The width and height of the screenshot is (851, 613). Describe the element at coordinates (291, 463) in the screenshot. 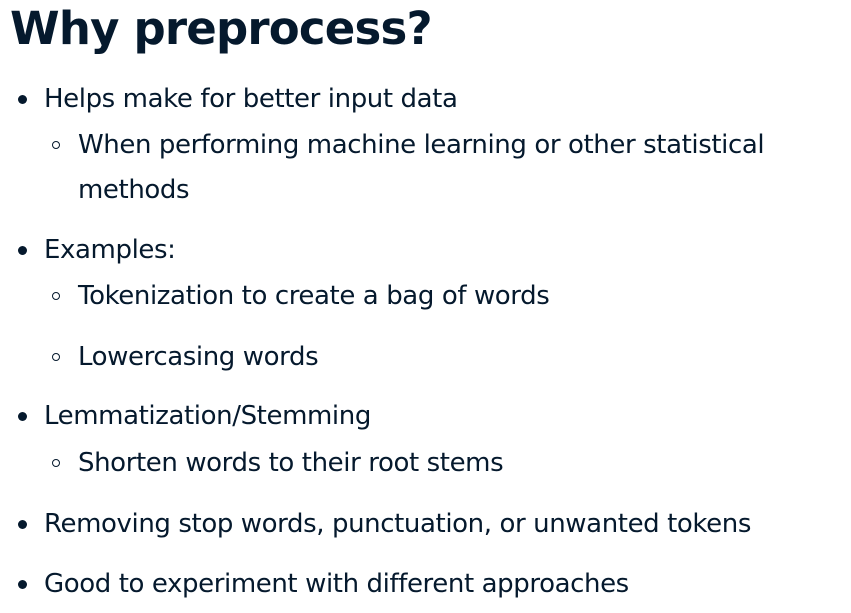

I see `sub-bullet-text: Shorten words to their root stems` at that location.